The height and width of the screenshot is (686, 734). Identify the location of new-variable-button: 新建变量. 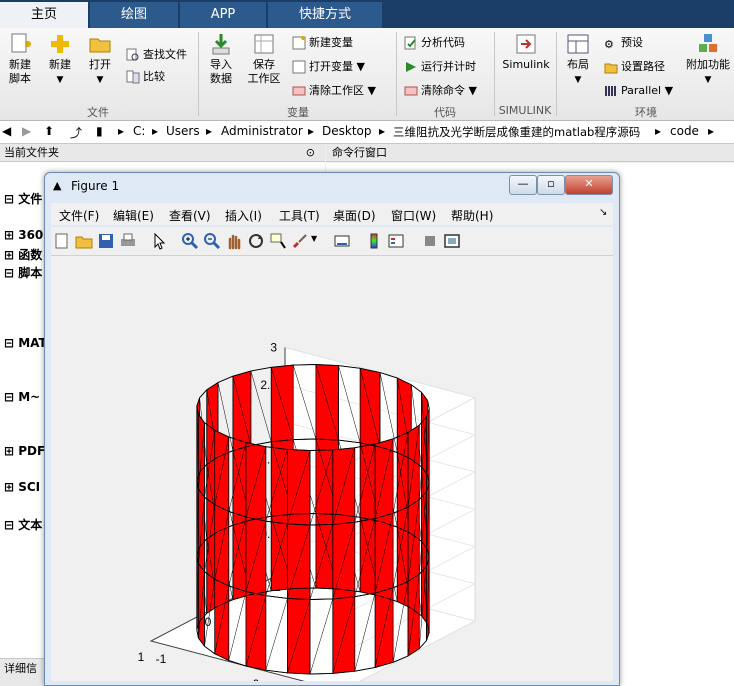
(322, 43).